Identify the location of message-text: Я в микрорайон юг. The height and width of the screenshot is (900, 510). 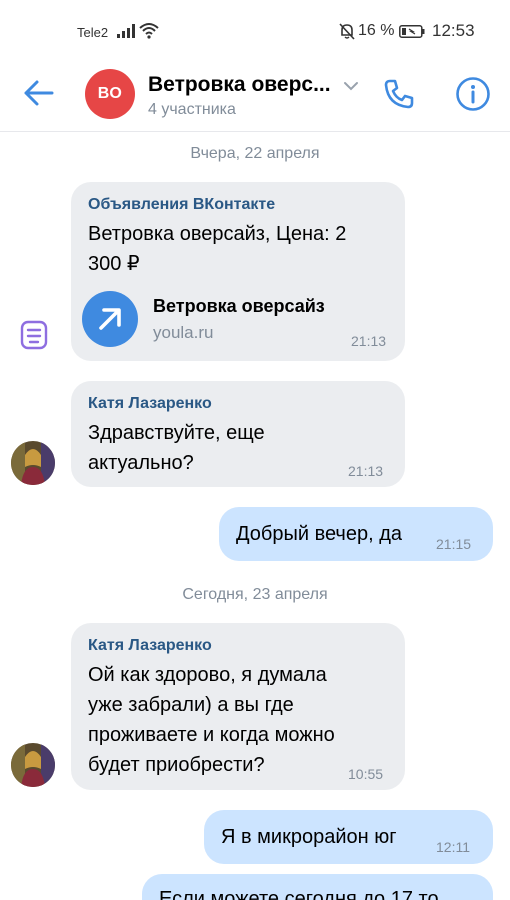
(309, 837).